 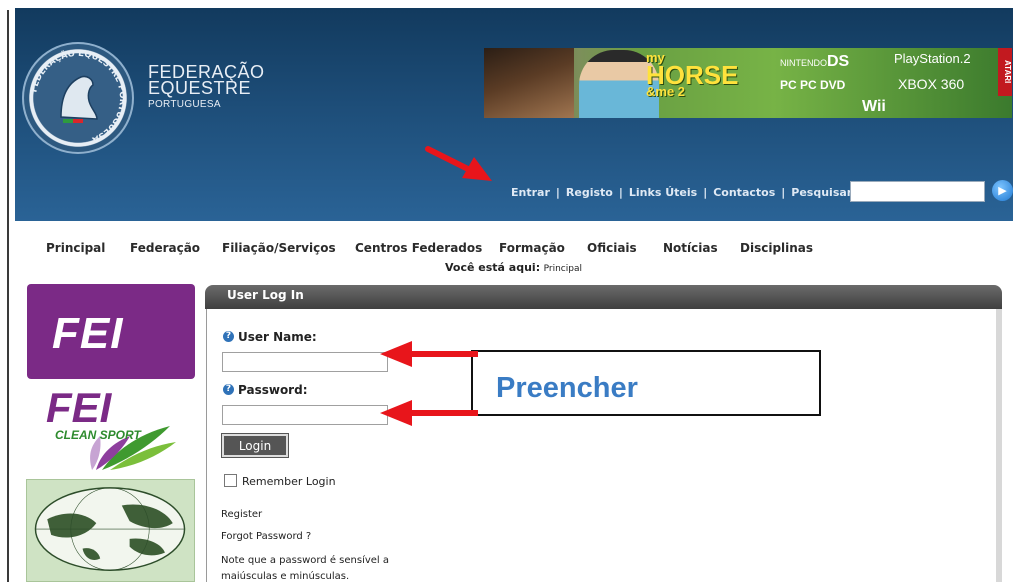 I want to click on search-input, so click(x=917, y=191).